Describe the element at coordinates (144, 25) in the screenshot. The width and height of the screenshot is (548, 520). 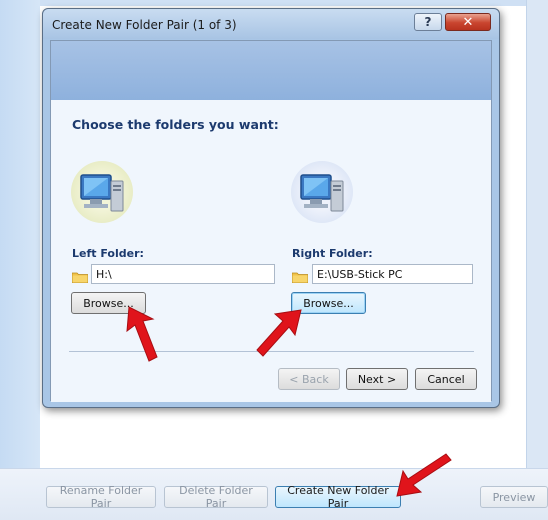
I see `dialog-title: Create New Folder Pair (1 of 3)` at that location.